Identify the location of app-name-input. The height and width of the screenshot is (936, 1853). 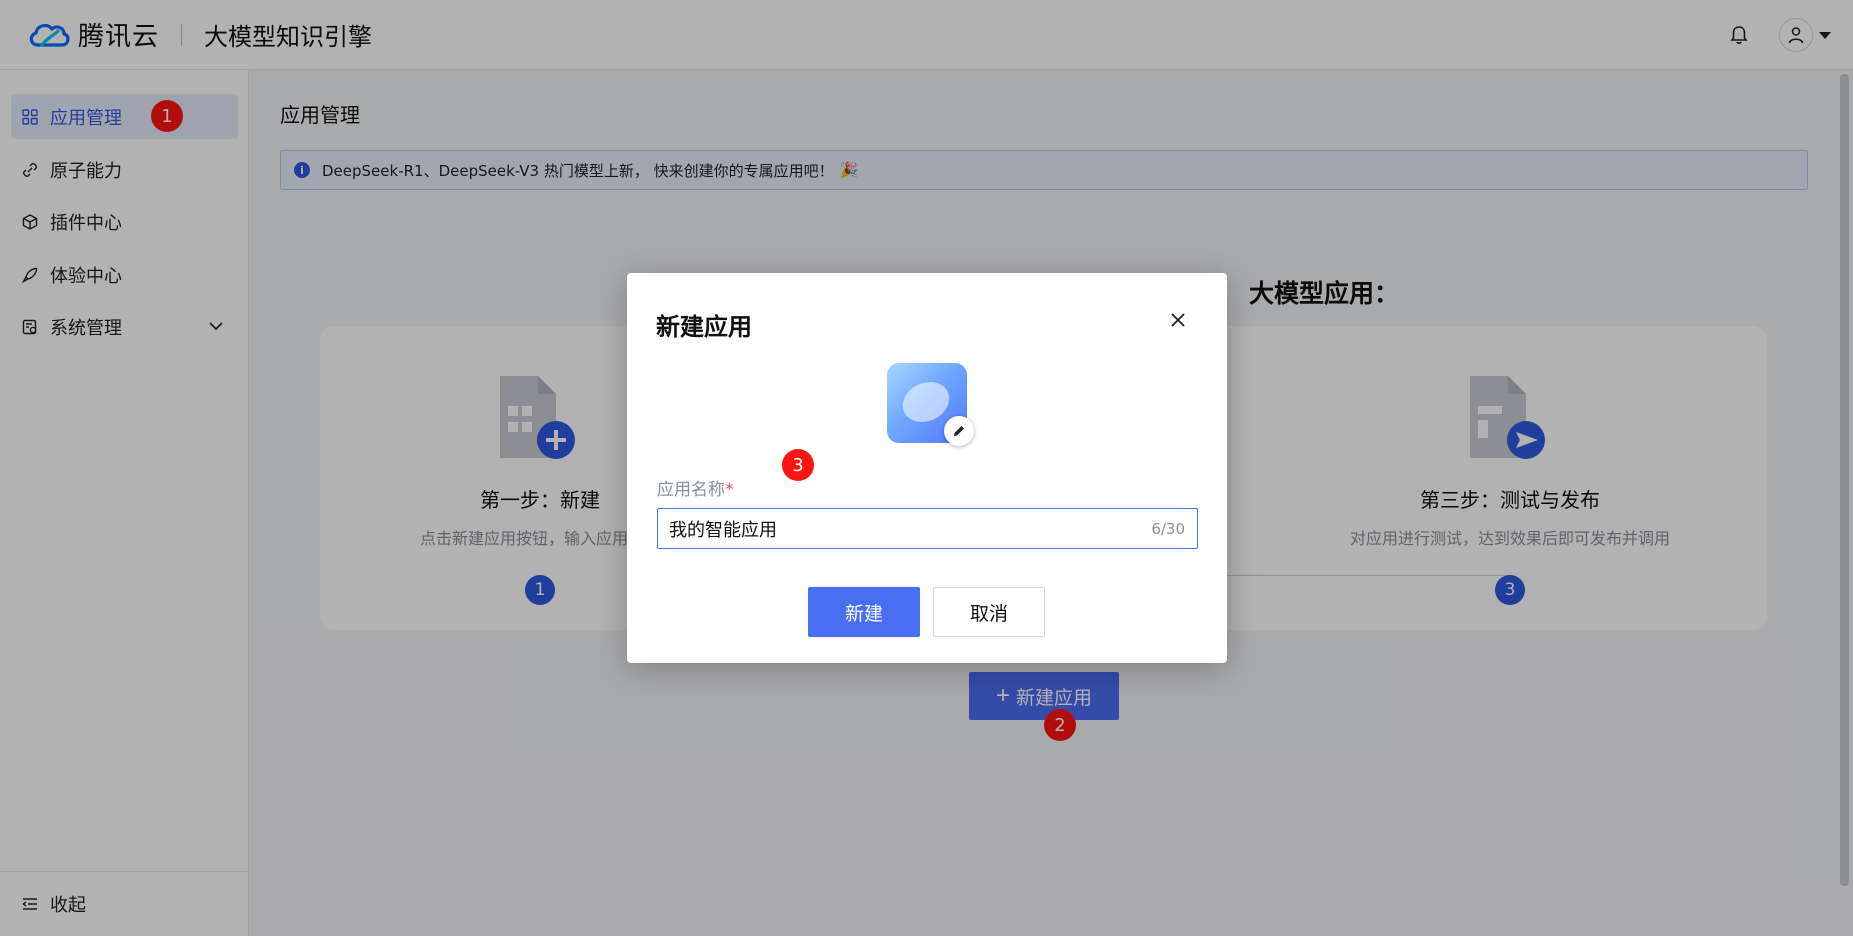
(905, 528).